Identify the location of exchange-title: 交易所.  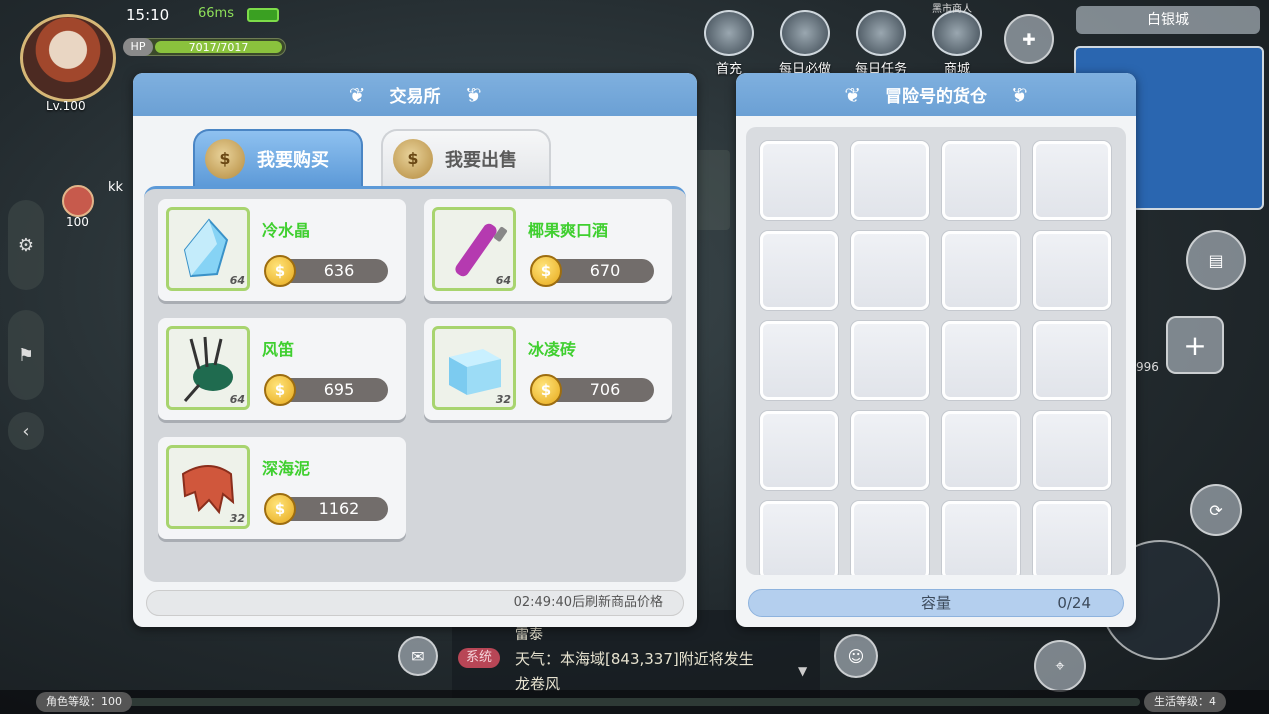
(415, 97).